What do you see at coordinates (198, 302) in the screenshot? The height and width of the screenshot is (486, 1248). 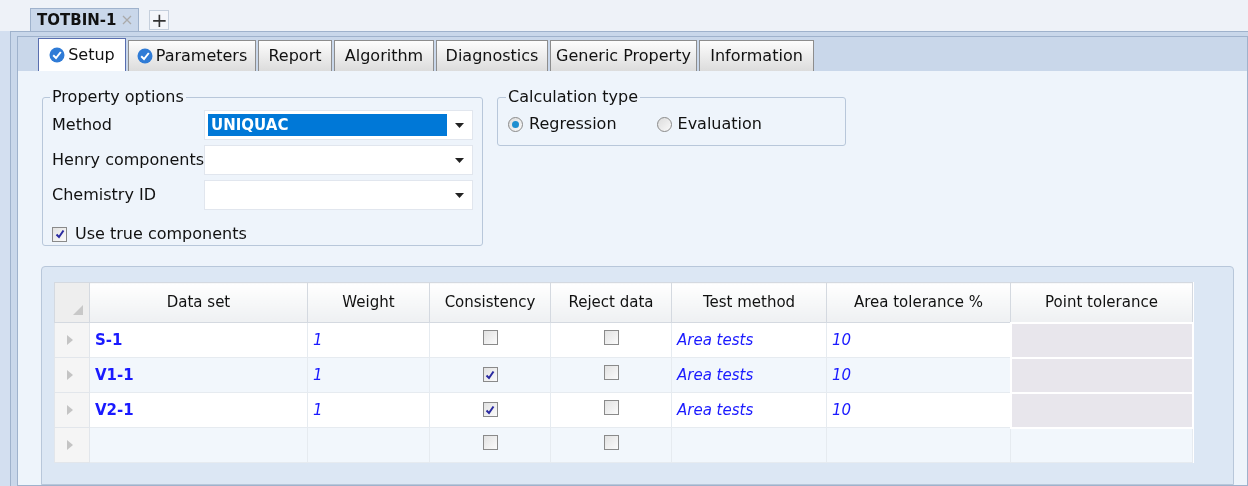 I see `column-header: Data set` at bounding box center [198, 302].